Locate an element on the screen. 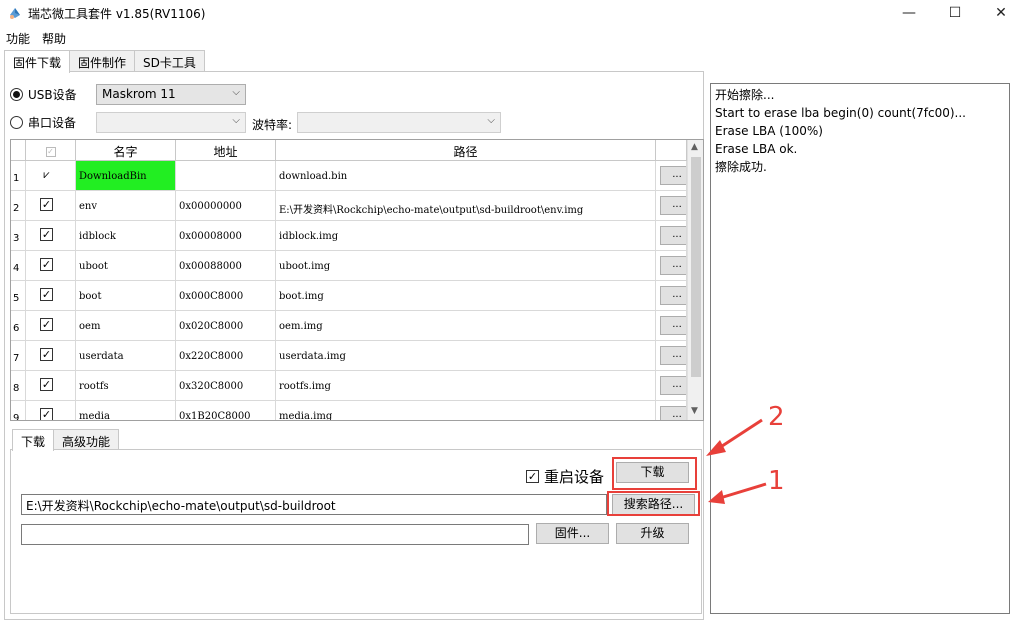 Image resolution: width=1020 pixels, height=625 pixels. tab-download: 下载 is located at coordinates (33, 440).